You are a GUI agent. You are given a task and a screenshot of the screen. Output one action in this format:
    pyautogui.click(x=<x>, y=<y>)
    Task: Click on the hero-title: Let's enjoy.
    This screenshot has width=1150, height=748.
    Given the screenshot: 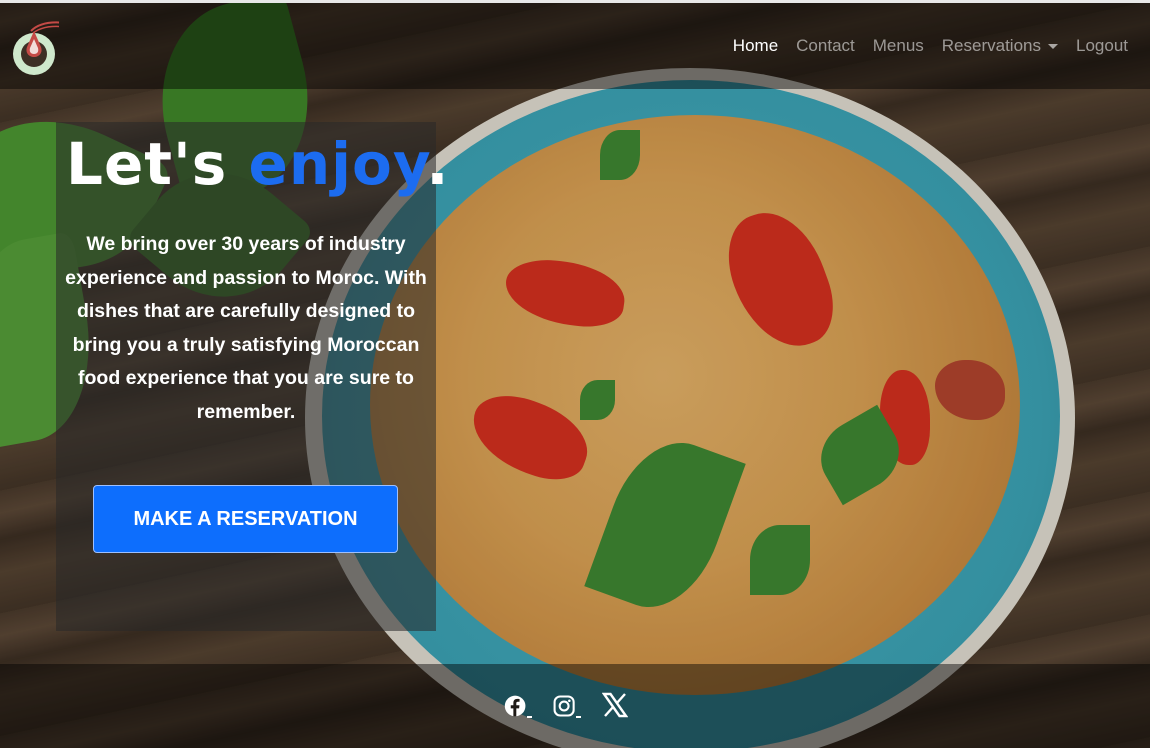 What is the action you would take?
    pyautogui.click(x=257, y=164)
    